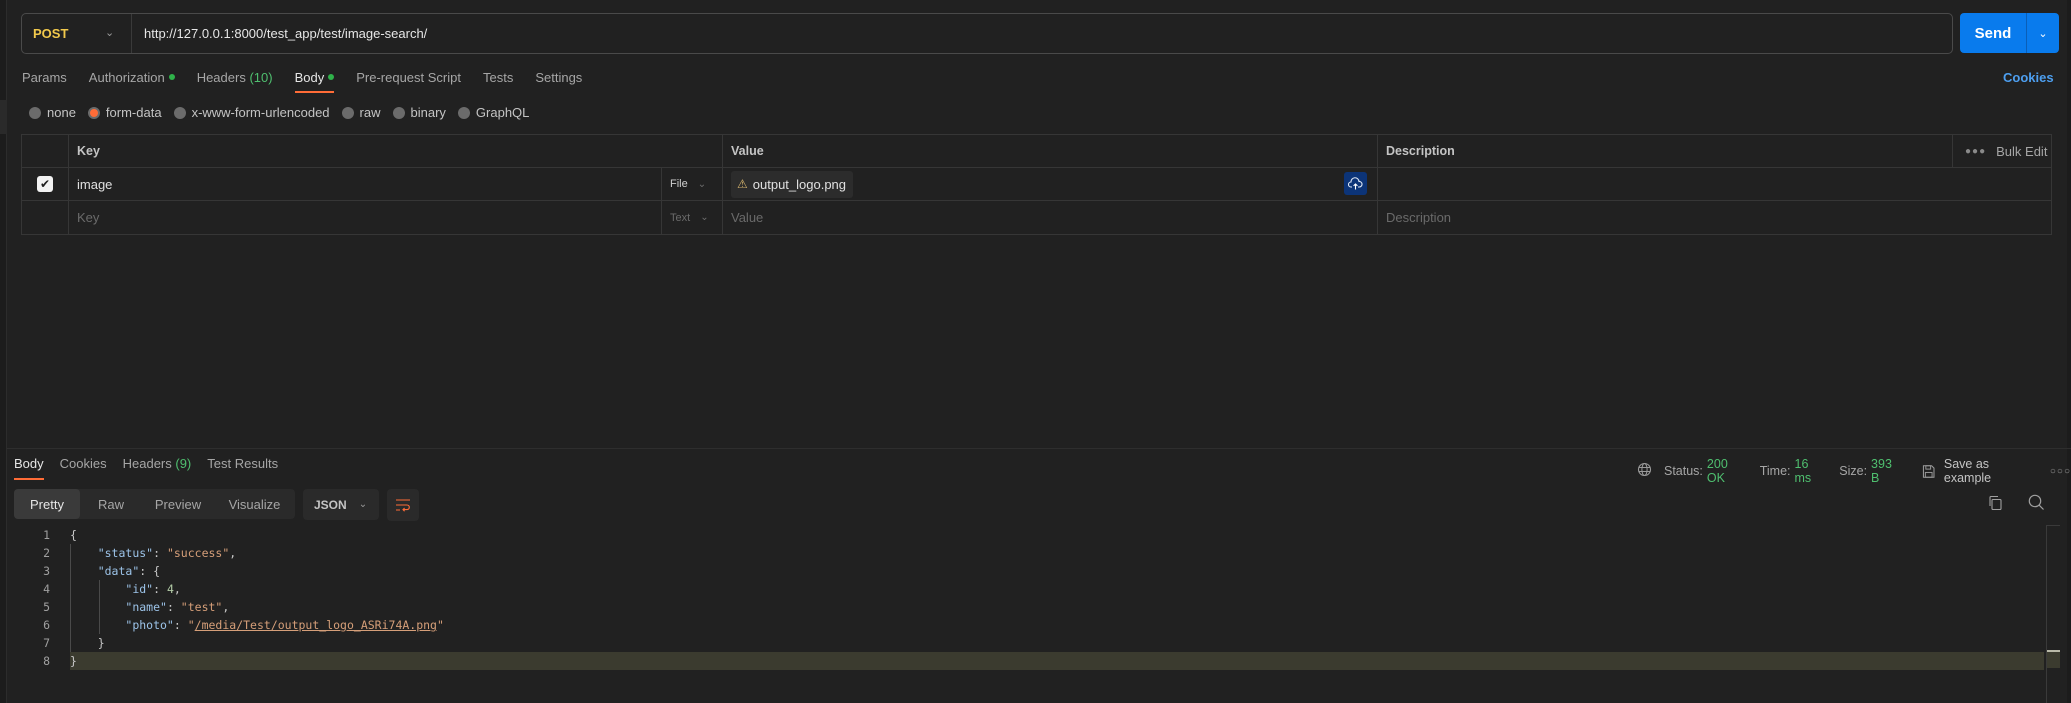 The height and width of the screenshot is (703, 2071). What do you see at coordinates (361, 112) in the screenshot?
I see `radio-raw: raw` at bounding box center [361, 112].